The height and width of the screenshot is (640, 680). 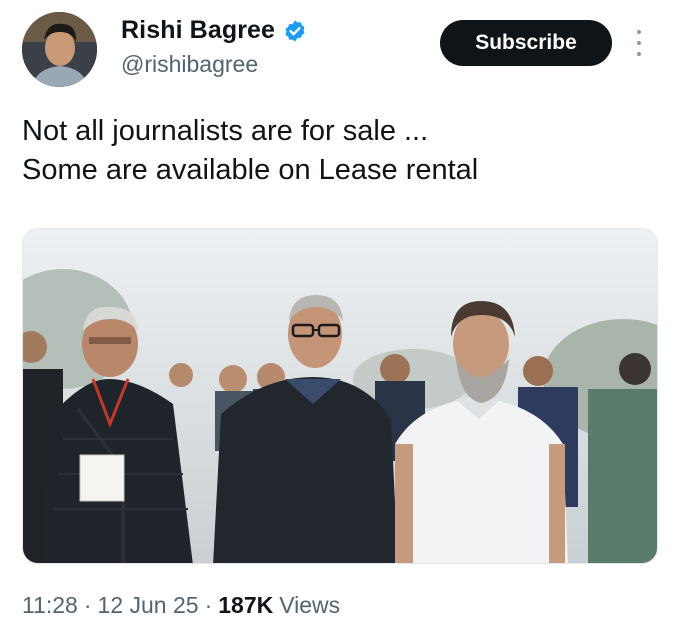 I want to click on tweet-text-line: Some are available on Lease rental, so click(x=250, y=170).